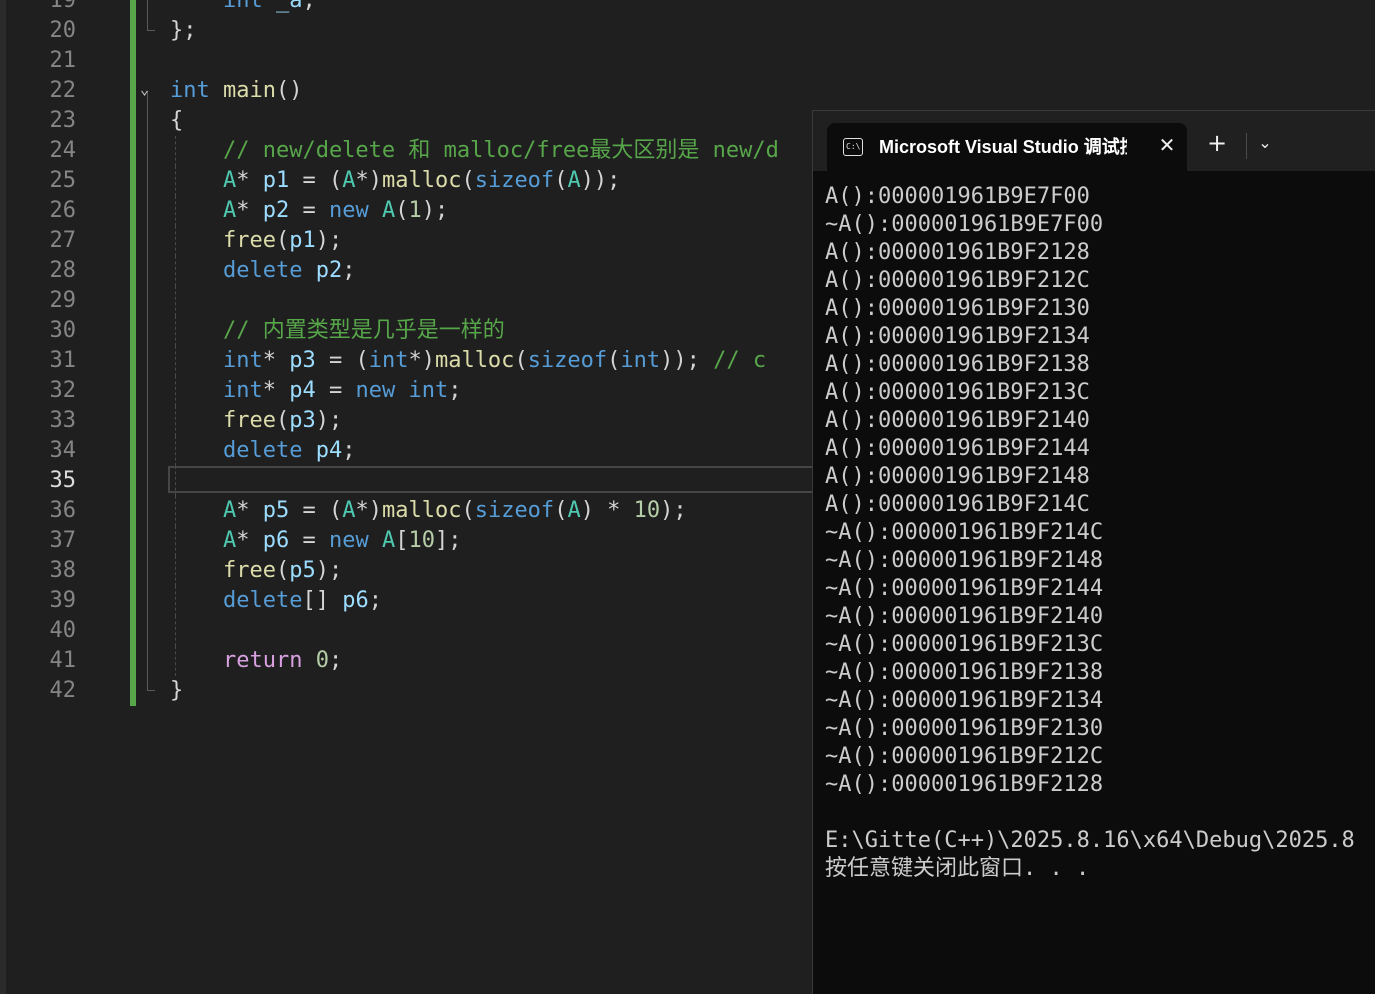  Describe the element at coordinates (316, 510) in the screenshot. I see `code-token: = (` at that location.